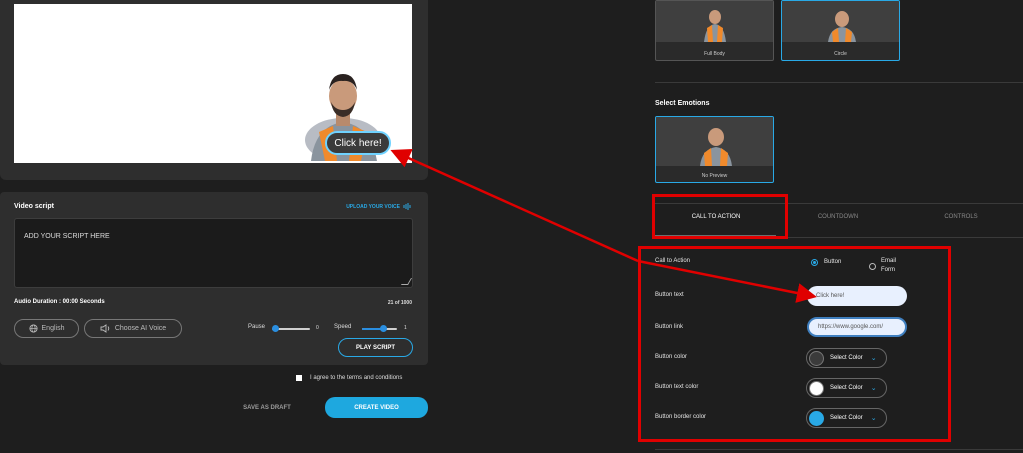 This screenshot has height=453, width=1023. Describe the element at coordinates (376, 407) in the screenshot. I see `create-video-button: CREATE VIDEO` at that location.